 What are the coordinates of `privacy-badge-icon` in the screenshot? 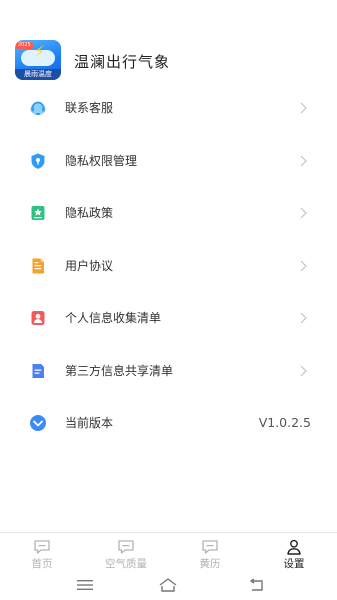 It's located at (38, 213).